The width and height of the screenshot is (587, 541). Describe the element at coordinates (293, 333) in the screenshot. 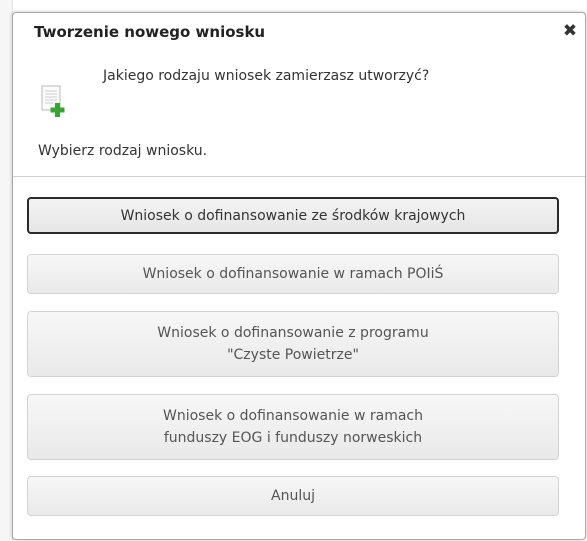

I see `clean-air-button-label-line1: Wniosek o dofinansowanie z programu` at that location.